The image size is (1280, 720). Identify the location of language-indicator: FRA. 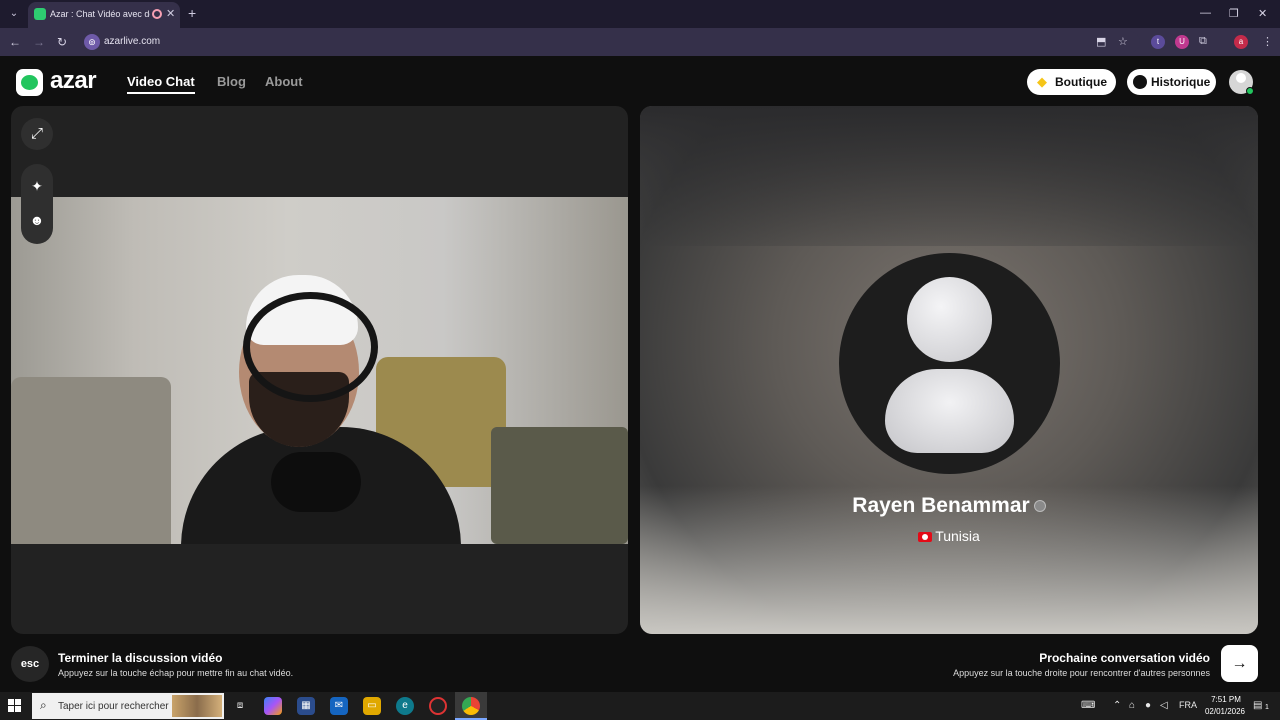
(1188, 705).